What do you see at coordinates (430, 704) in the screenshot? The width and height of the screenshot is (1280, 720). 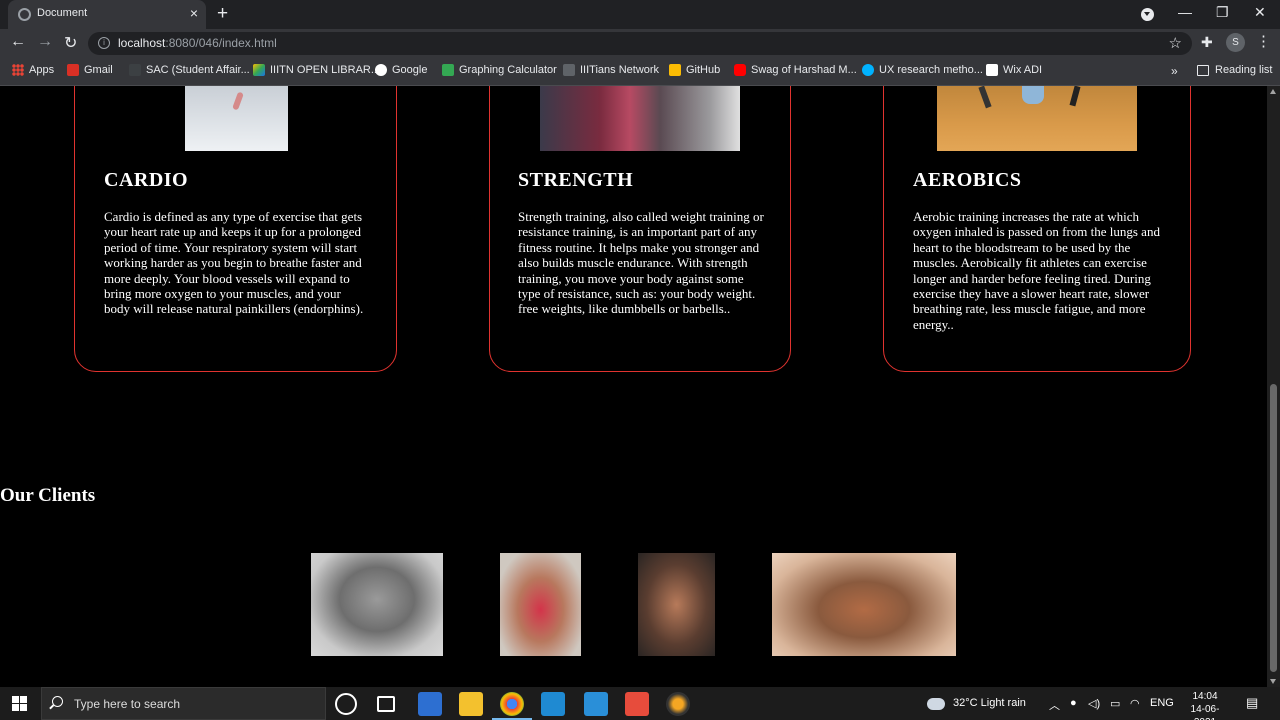 I see `store-icon` at bounding box center [430, 704].